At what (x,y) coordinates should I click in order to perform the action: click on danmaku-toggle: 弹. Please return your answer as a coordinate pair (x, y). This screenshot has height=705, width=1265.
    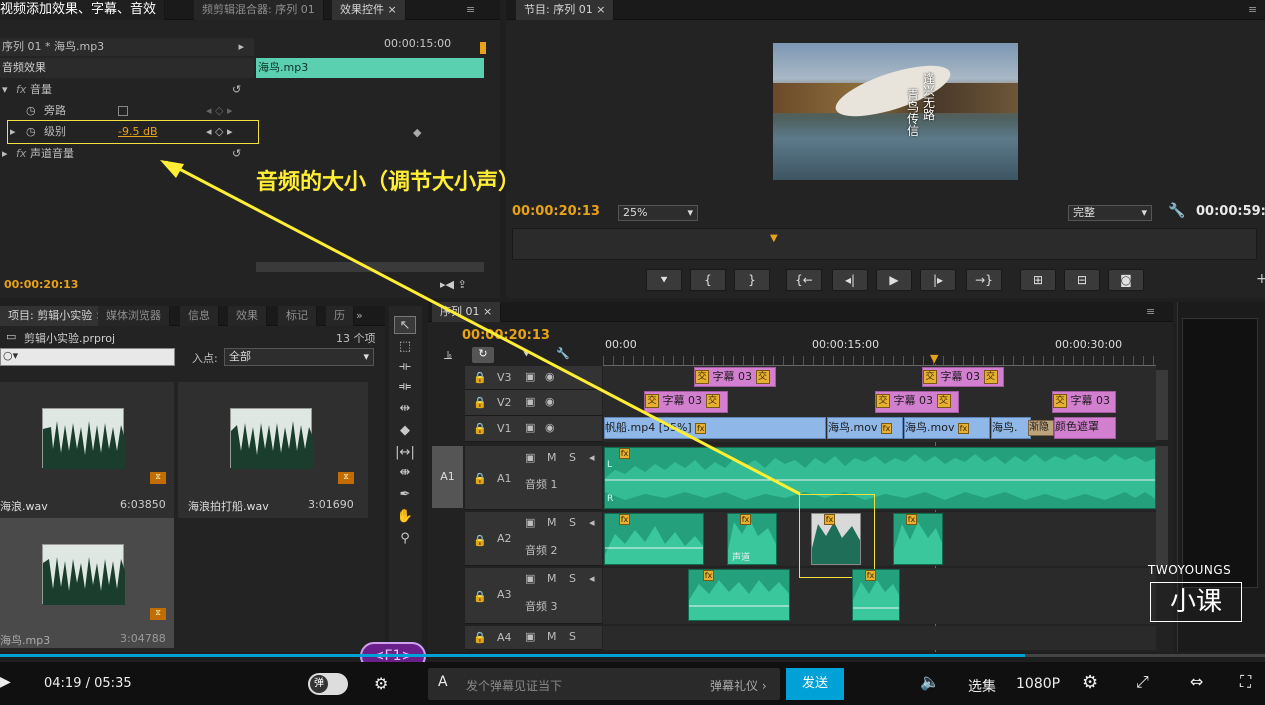
    Looking at the image, I should click on (328, 684).